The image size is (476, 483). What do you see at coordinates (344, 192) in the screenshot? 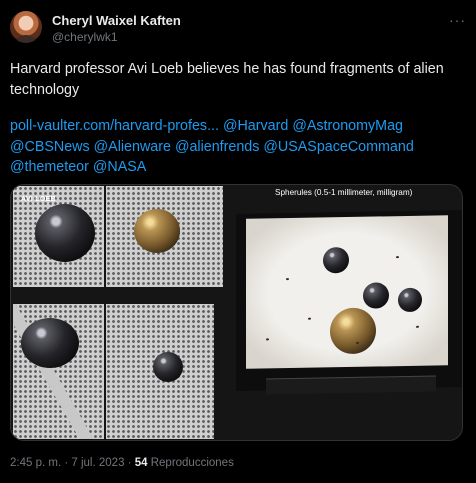
I see `spherules-caption: Spherules (0.5-1 millimeter, milligram)` at bounding box center [344, 192].